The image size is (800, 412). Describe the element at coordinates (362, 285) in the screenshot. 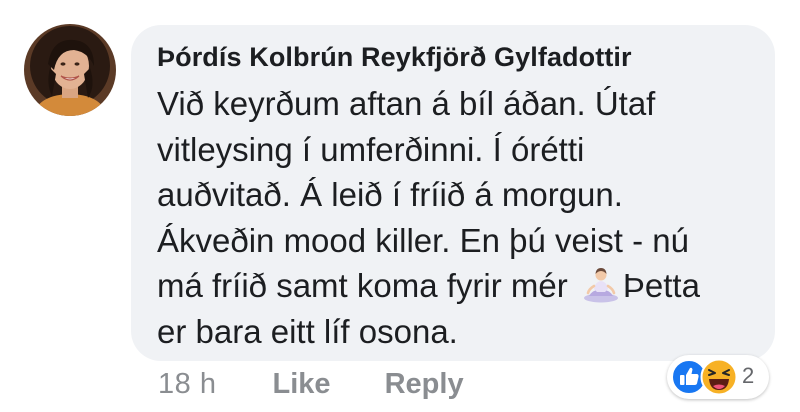

I see `comment-text-segment: má fríið samt koma fyrir mér` at that location.